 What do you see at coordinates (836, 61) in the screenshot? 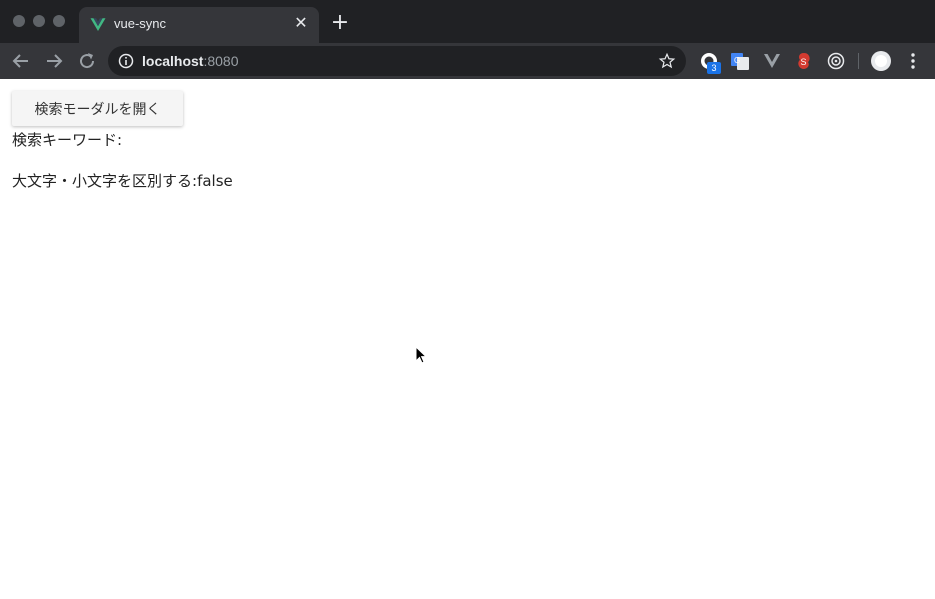
I see `target-extension-icon` at bounding box center [836, 61].